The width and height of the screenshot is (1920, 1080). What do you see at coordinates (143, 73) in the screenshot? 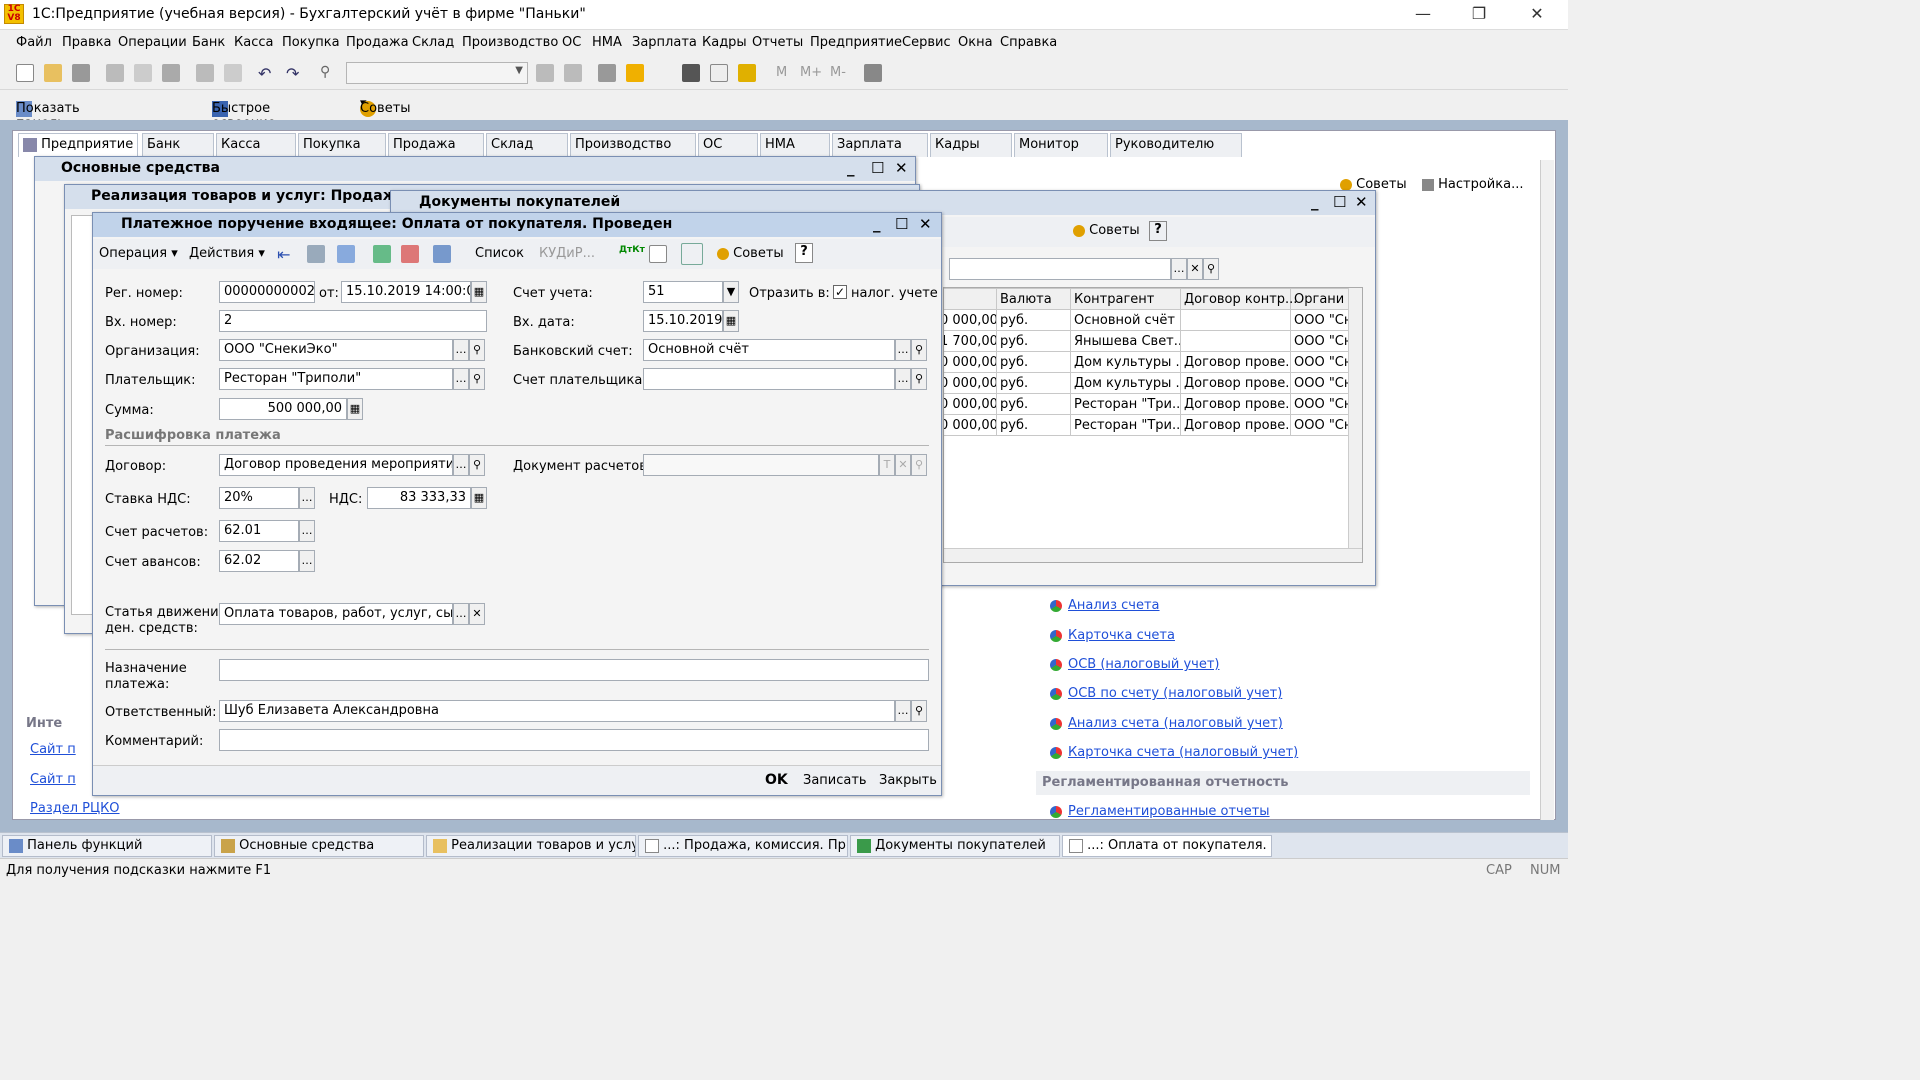
I see `copy-icon` at bounding box center [143, 73].